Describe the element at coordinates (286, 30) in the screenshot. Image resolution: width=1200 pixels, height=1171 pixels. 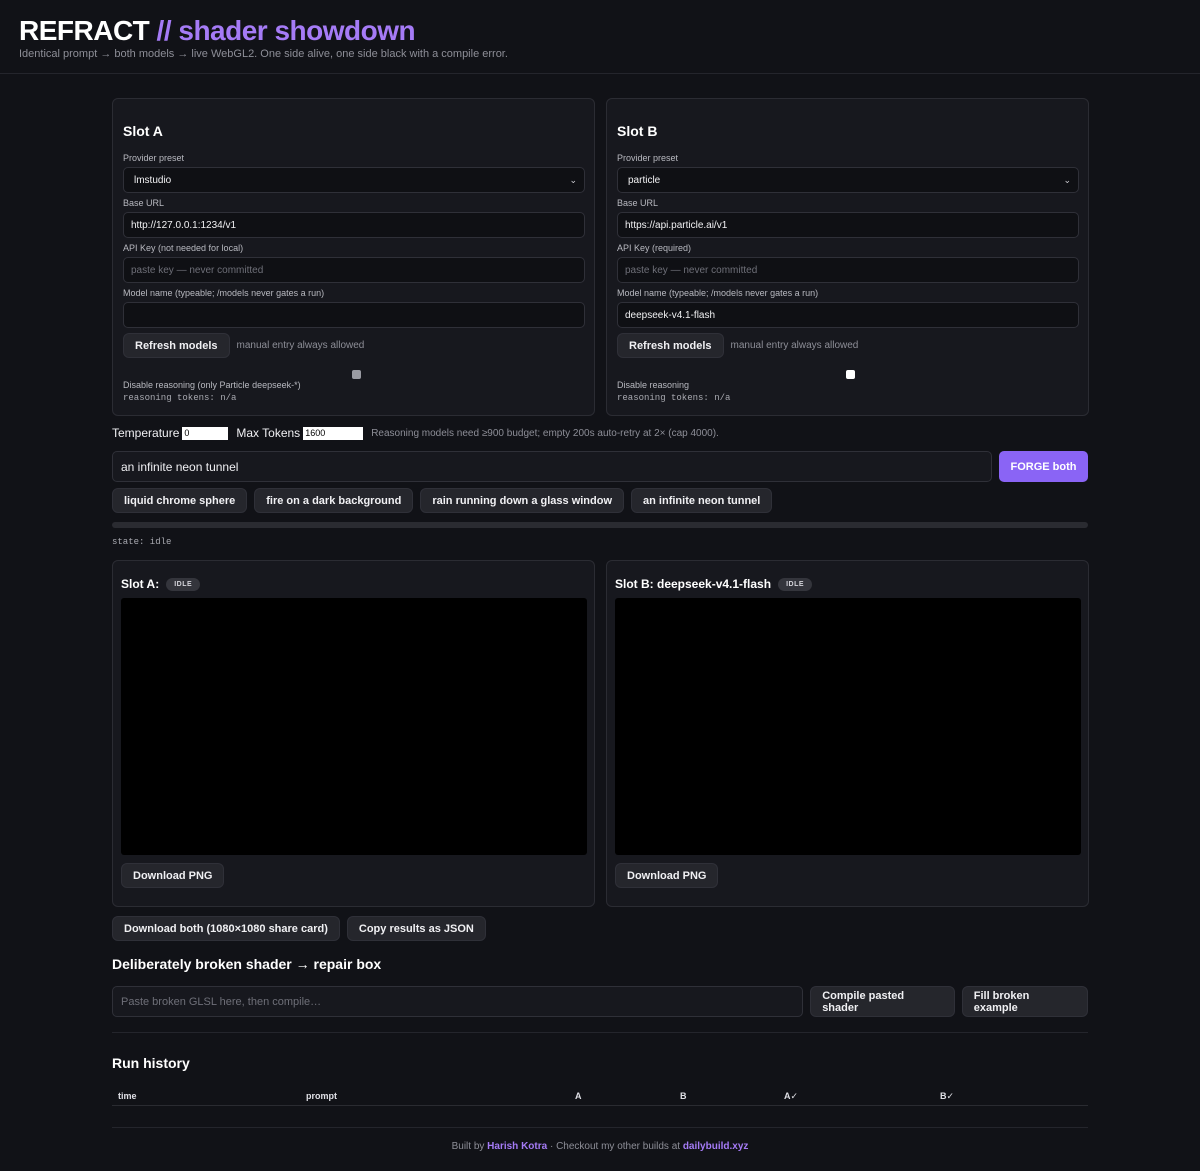
I see `title-accent: // shader showdown` at that location.